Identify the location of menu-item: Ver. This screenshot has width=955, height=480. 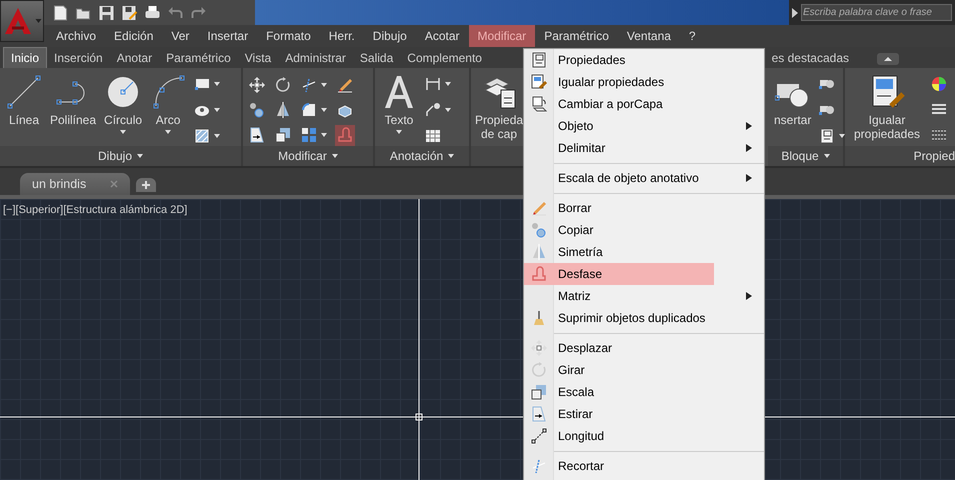
(180, 36).